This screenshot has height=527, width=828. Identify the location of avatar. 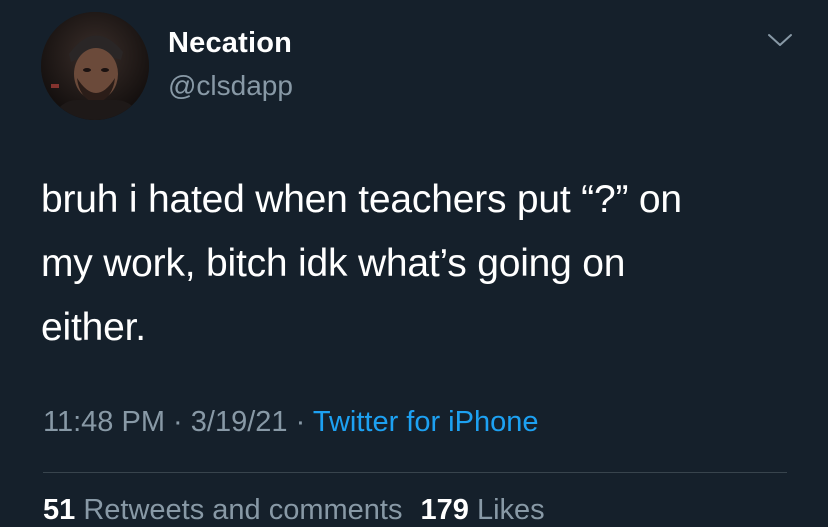
(95, 66).